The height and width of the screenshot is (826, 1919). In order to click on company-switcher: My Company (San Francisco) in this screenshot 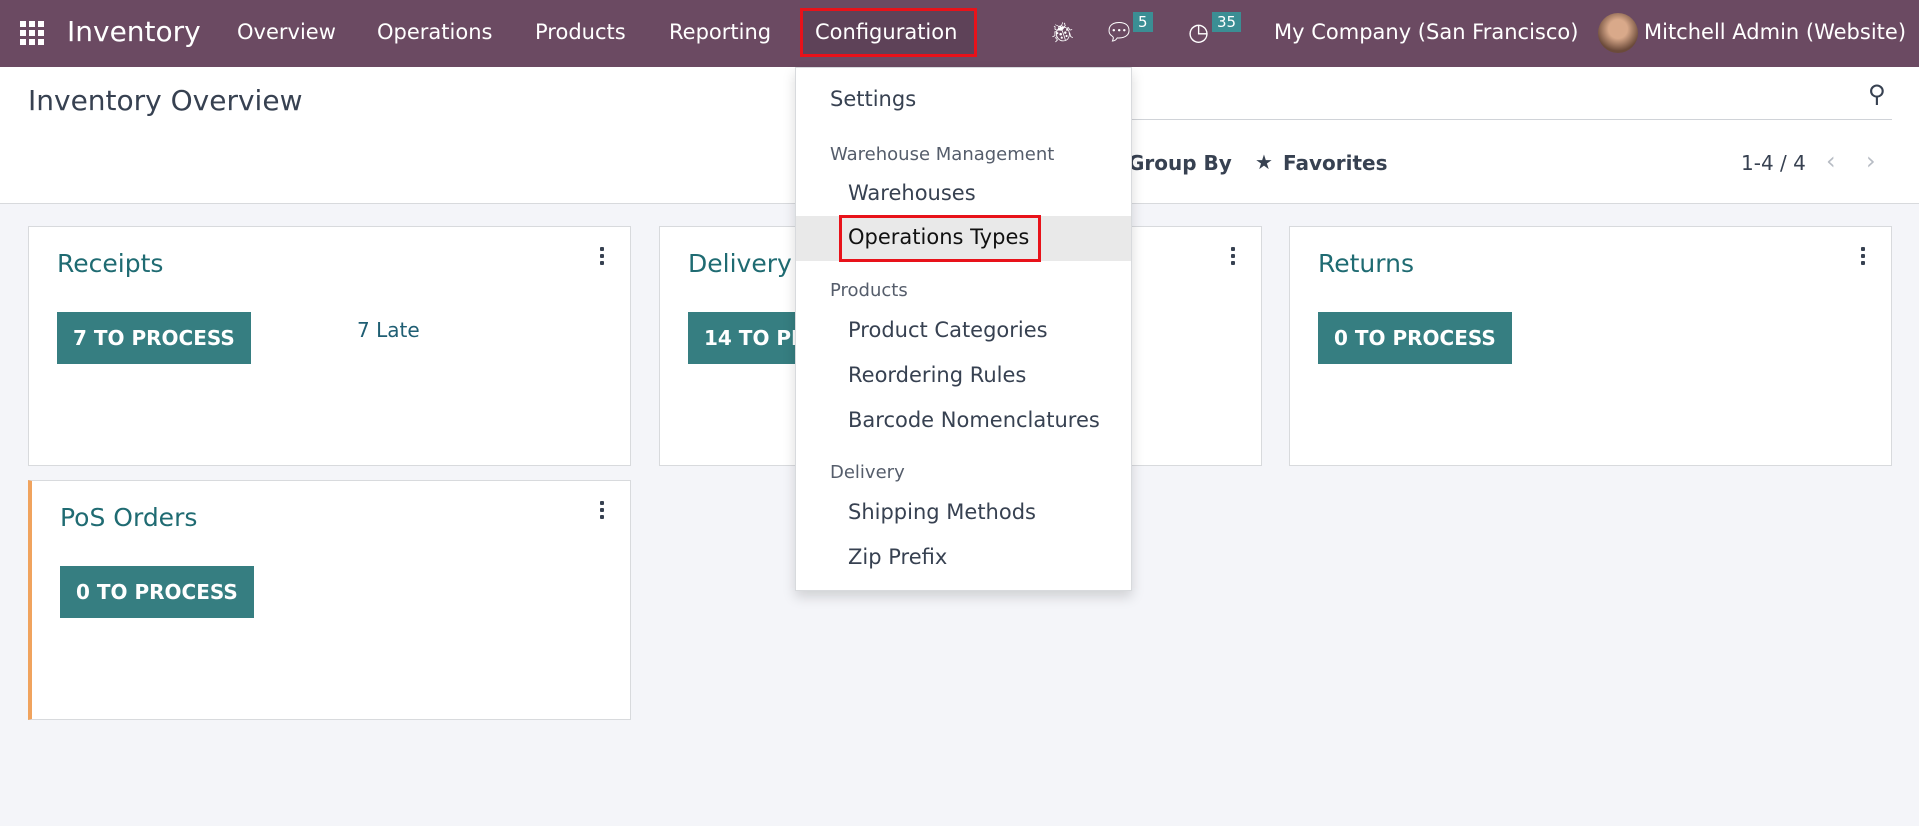, I will do `click(1426, 33)`.